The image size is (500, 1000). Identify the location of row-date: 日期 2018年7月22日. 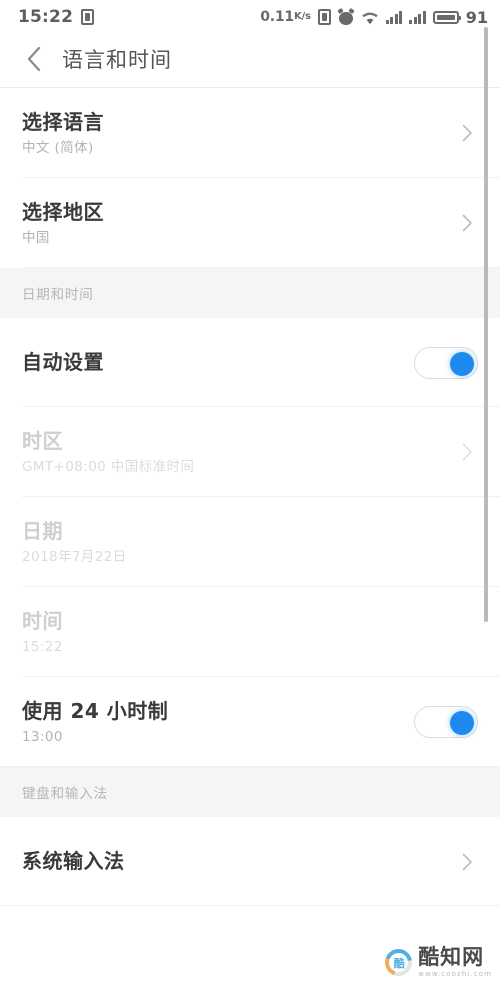
(250, 542).